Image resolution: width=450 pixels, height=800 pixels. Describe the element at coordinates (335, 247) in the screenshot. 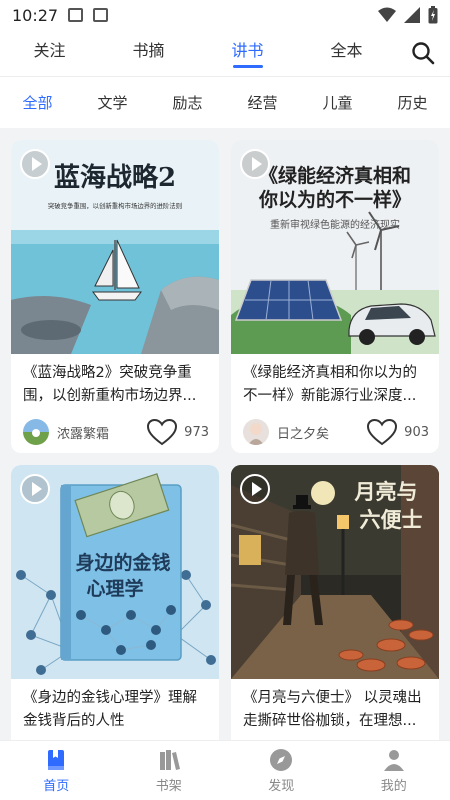

I see `book-cover: 《绿能经济真相和 你以为的不一样》 重新审视绿色能源的经济现实` at that location.